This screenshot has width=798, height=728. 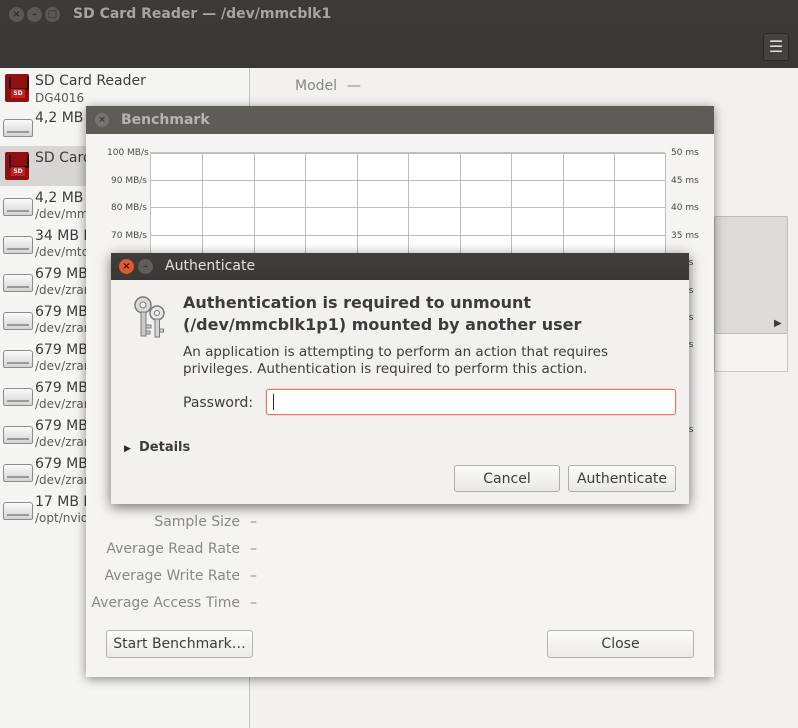 I want to click on password-input, so click(x=471, y=402).